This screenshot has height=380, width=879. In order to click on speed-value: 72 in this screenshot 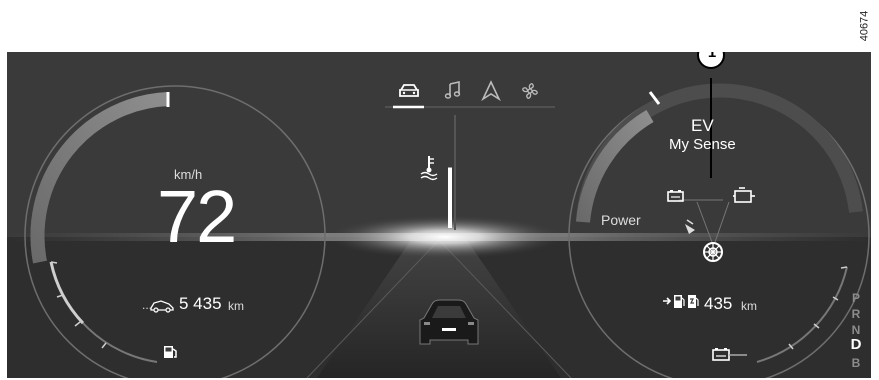, I will do `click(197, 216)`.